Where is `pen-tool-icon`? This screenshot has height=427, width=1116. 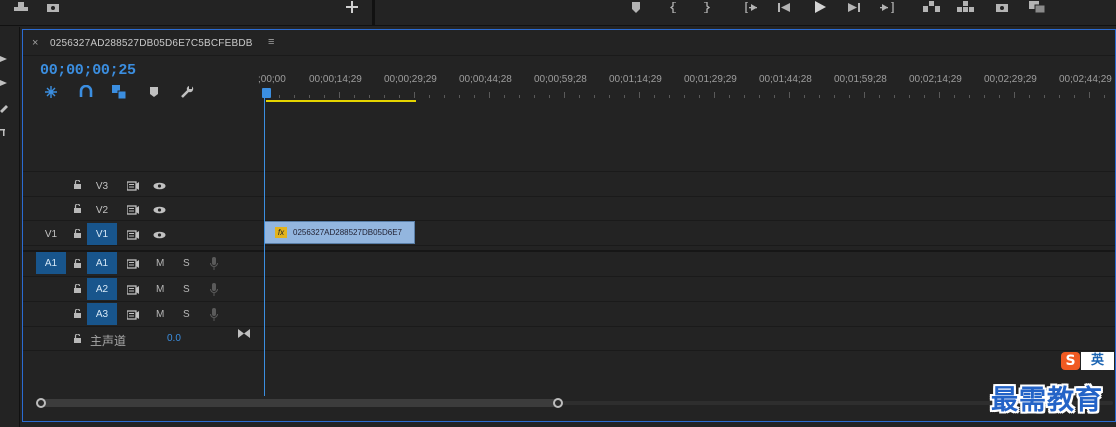
pen-tool-icon is located at coordinates (6, 108).